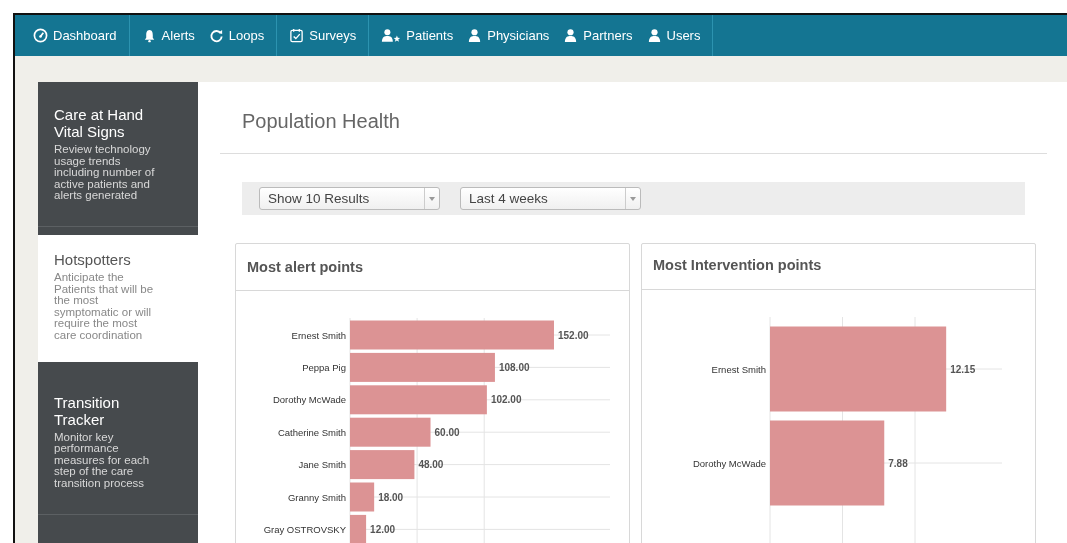  I want to click on sidebar-item-title: Hotspotters, so click(93, 259).